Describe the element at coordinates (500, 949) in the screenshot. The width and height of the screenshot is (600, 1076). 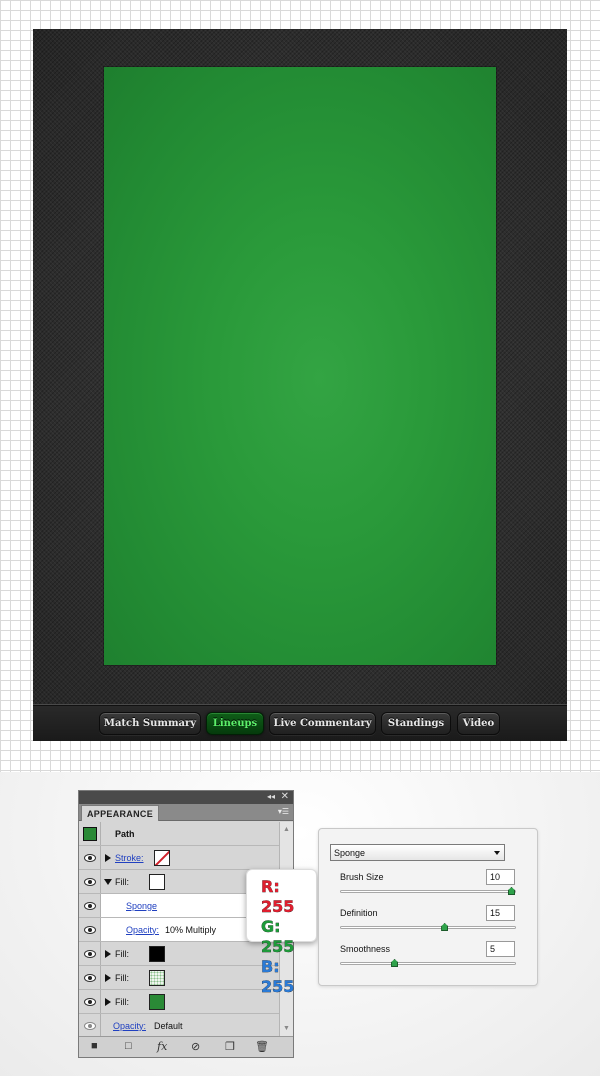
I see `smoothness-input: 5` at that location.